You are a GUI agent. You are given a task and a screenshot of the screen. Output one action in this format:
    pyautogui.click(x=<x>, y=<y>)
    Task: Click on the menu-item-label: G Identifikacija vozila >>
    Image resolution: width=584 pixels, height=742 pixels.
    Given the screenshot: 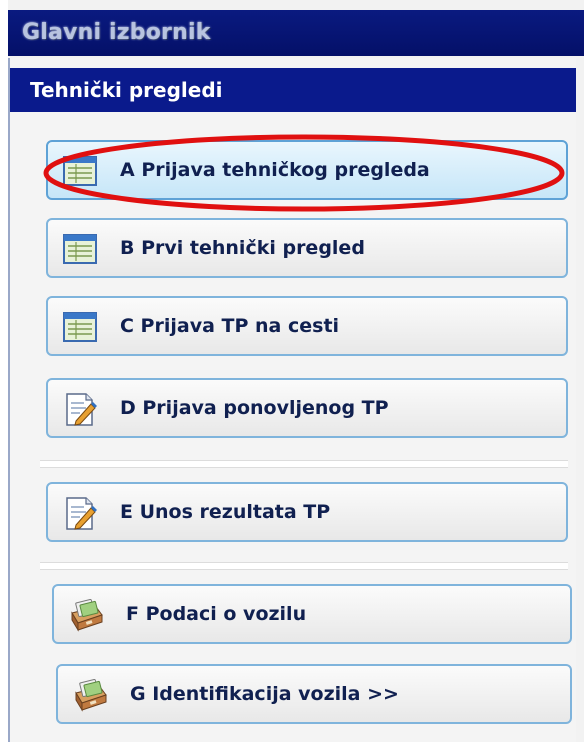 What is the action you would take?
    pyautogui.click(x=264, y=694)
    